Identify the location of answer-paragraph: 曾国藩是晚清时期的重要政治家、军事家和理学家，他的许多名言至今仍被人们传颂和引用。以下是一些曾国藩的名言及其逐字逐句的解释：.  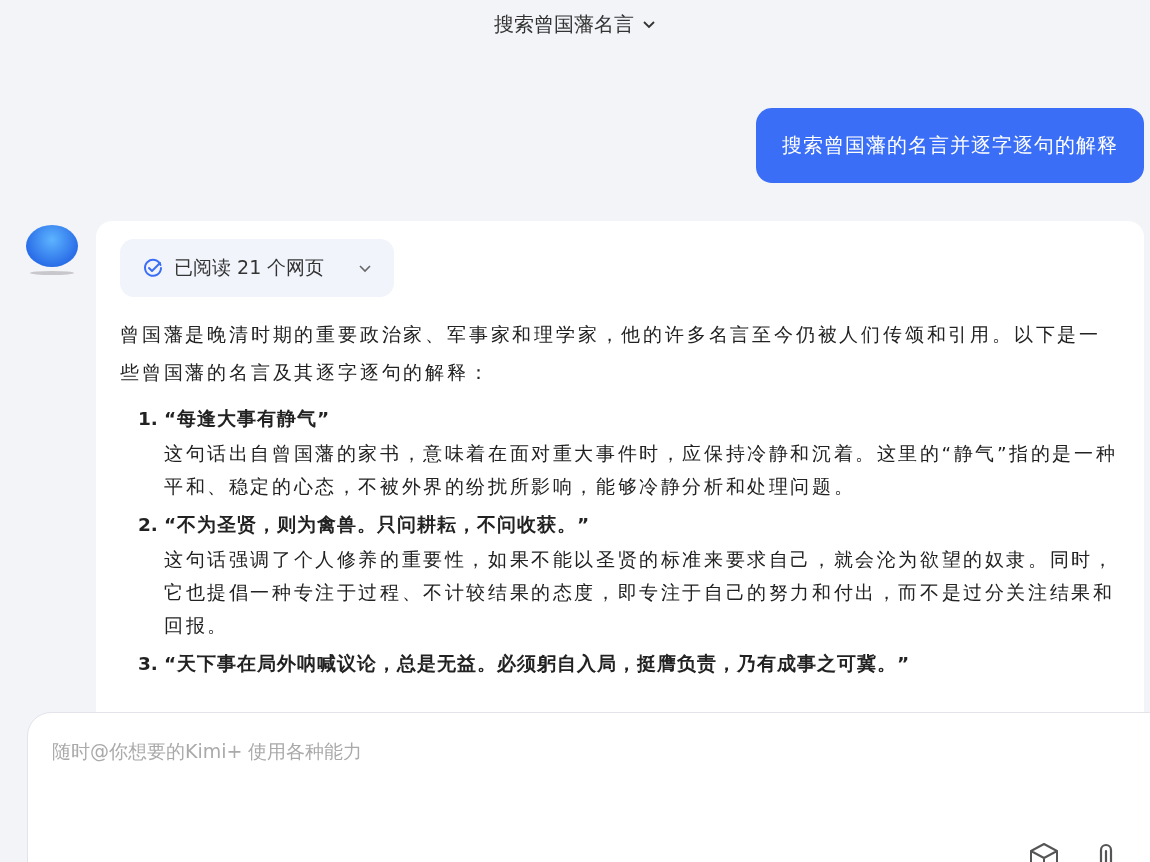
(611, 353).